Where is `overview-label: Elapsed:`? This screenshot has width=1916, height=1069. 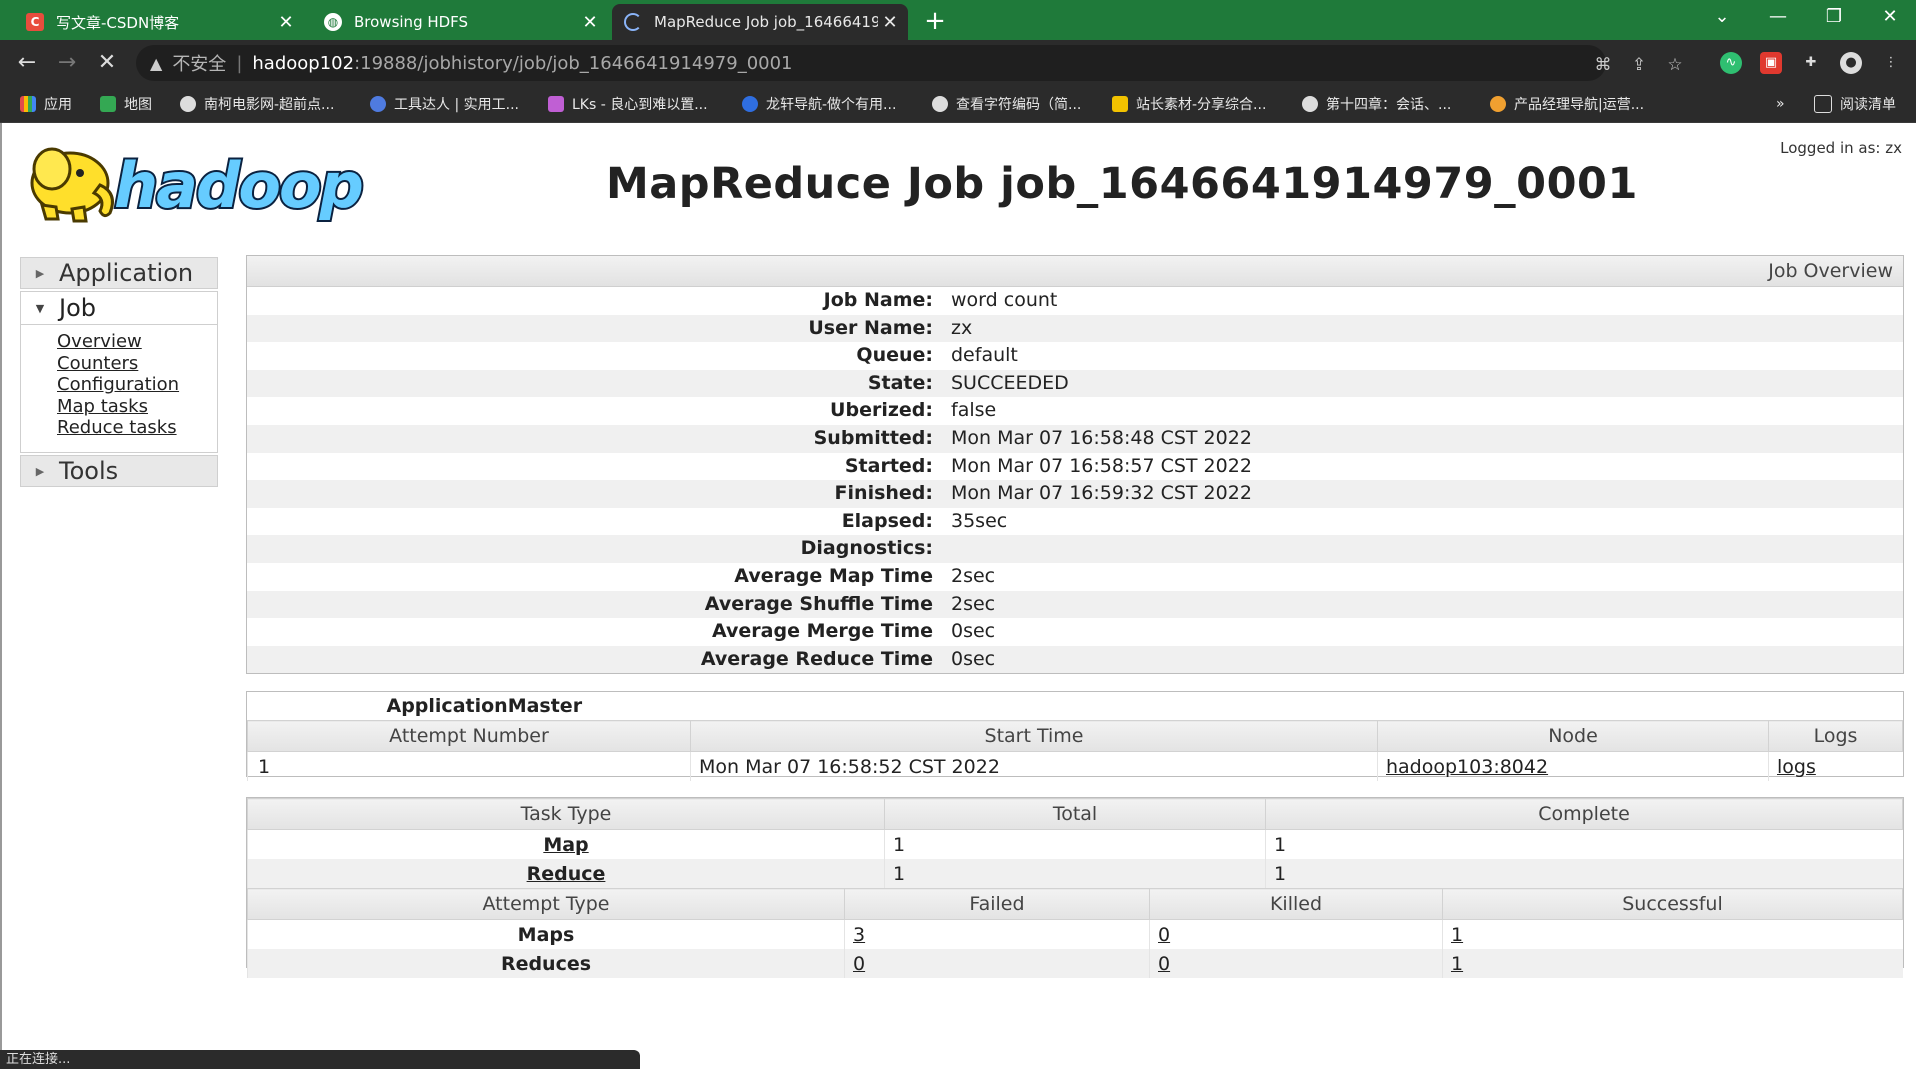
overview-label: Elapsed: is located at coordinates (887, 520).